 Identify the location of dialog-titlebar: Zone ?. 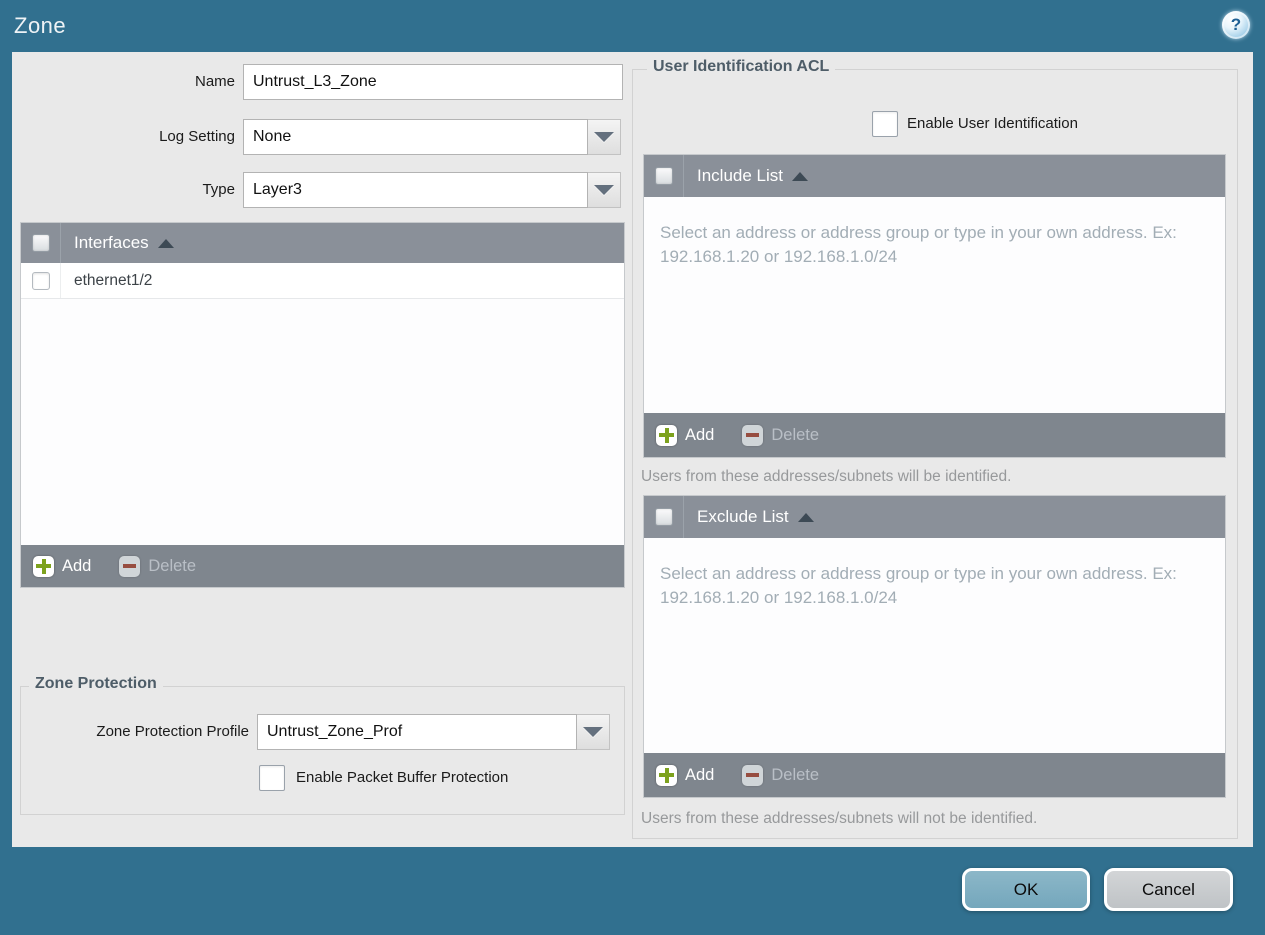
(632, 26).